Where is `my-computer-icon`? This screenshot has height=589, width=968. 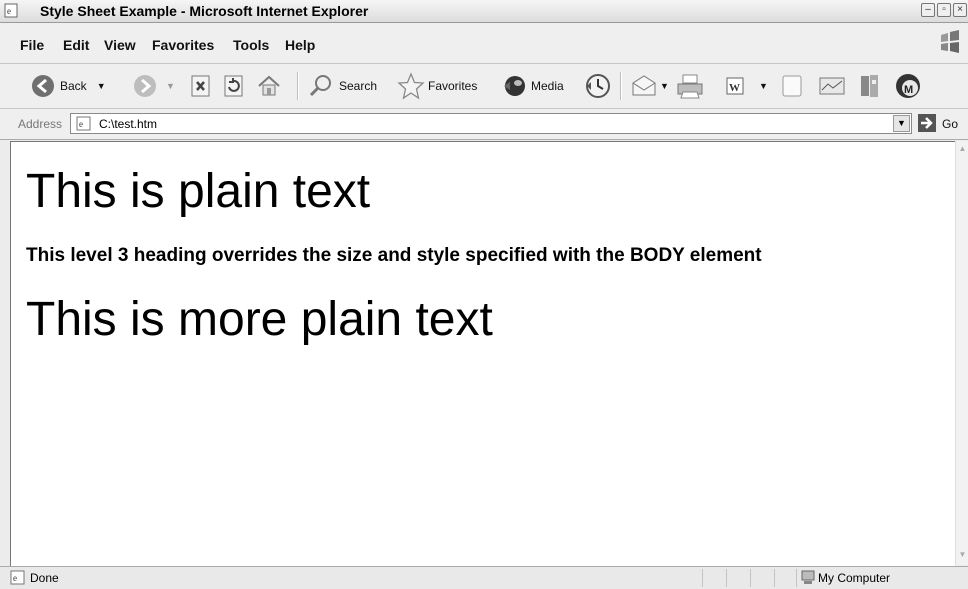 my-computer-icon is located at coordinates (808, 577).